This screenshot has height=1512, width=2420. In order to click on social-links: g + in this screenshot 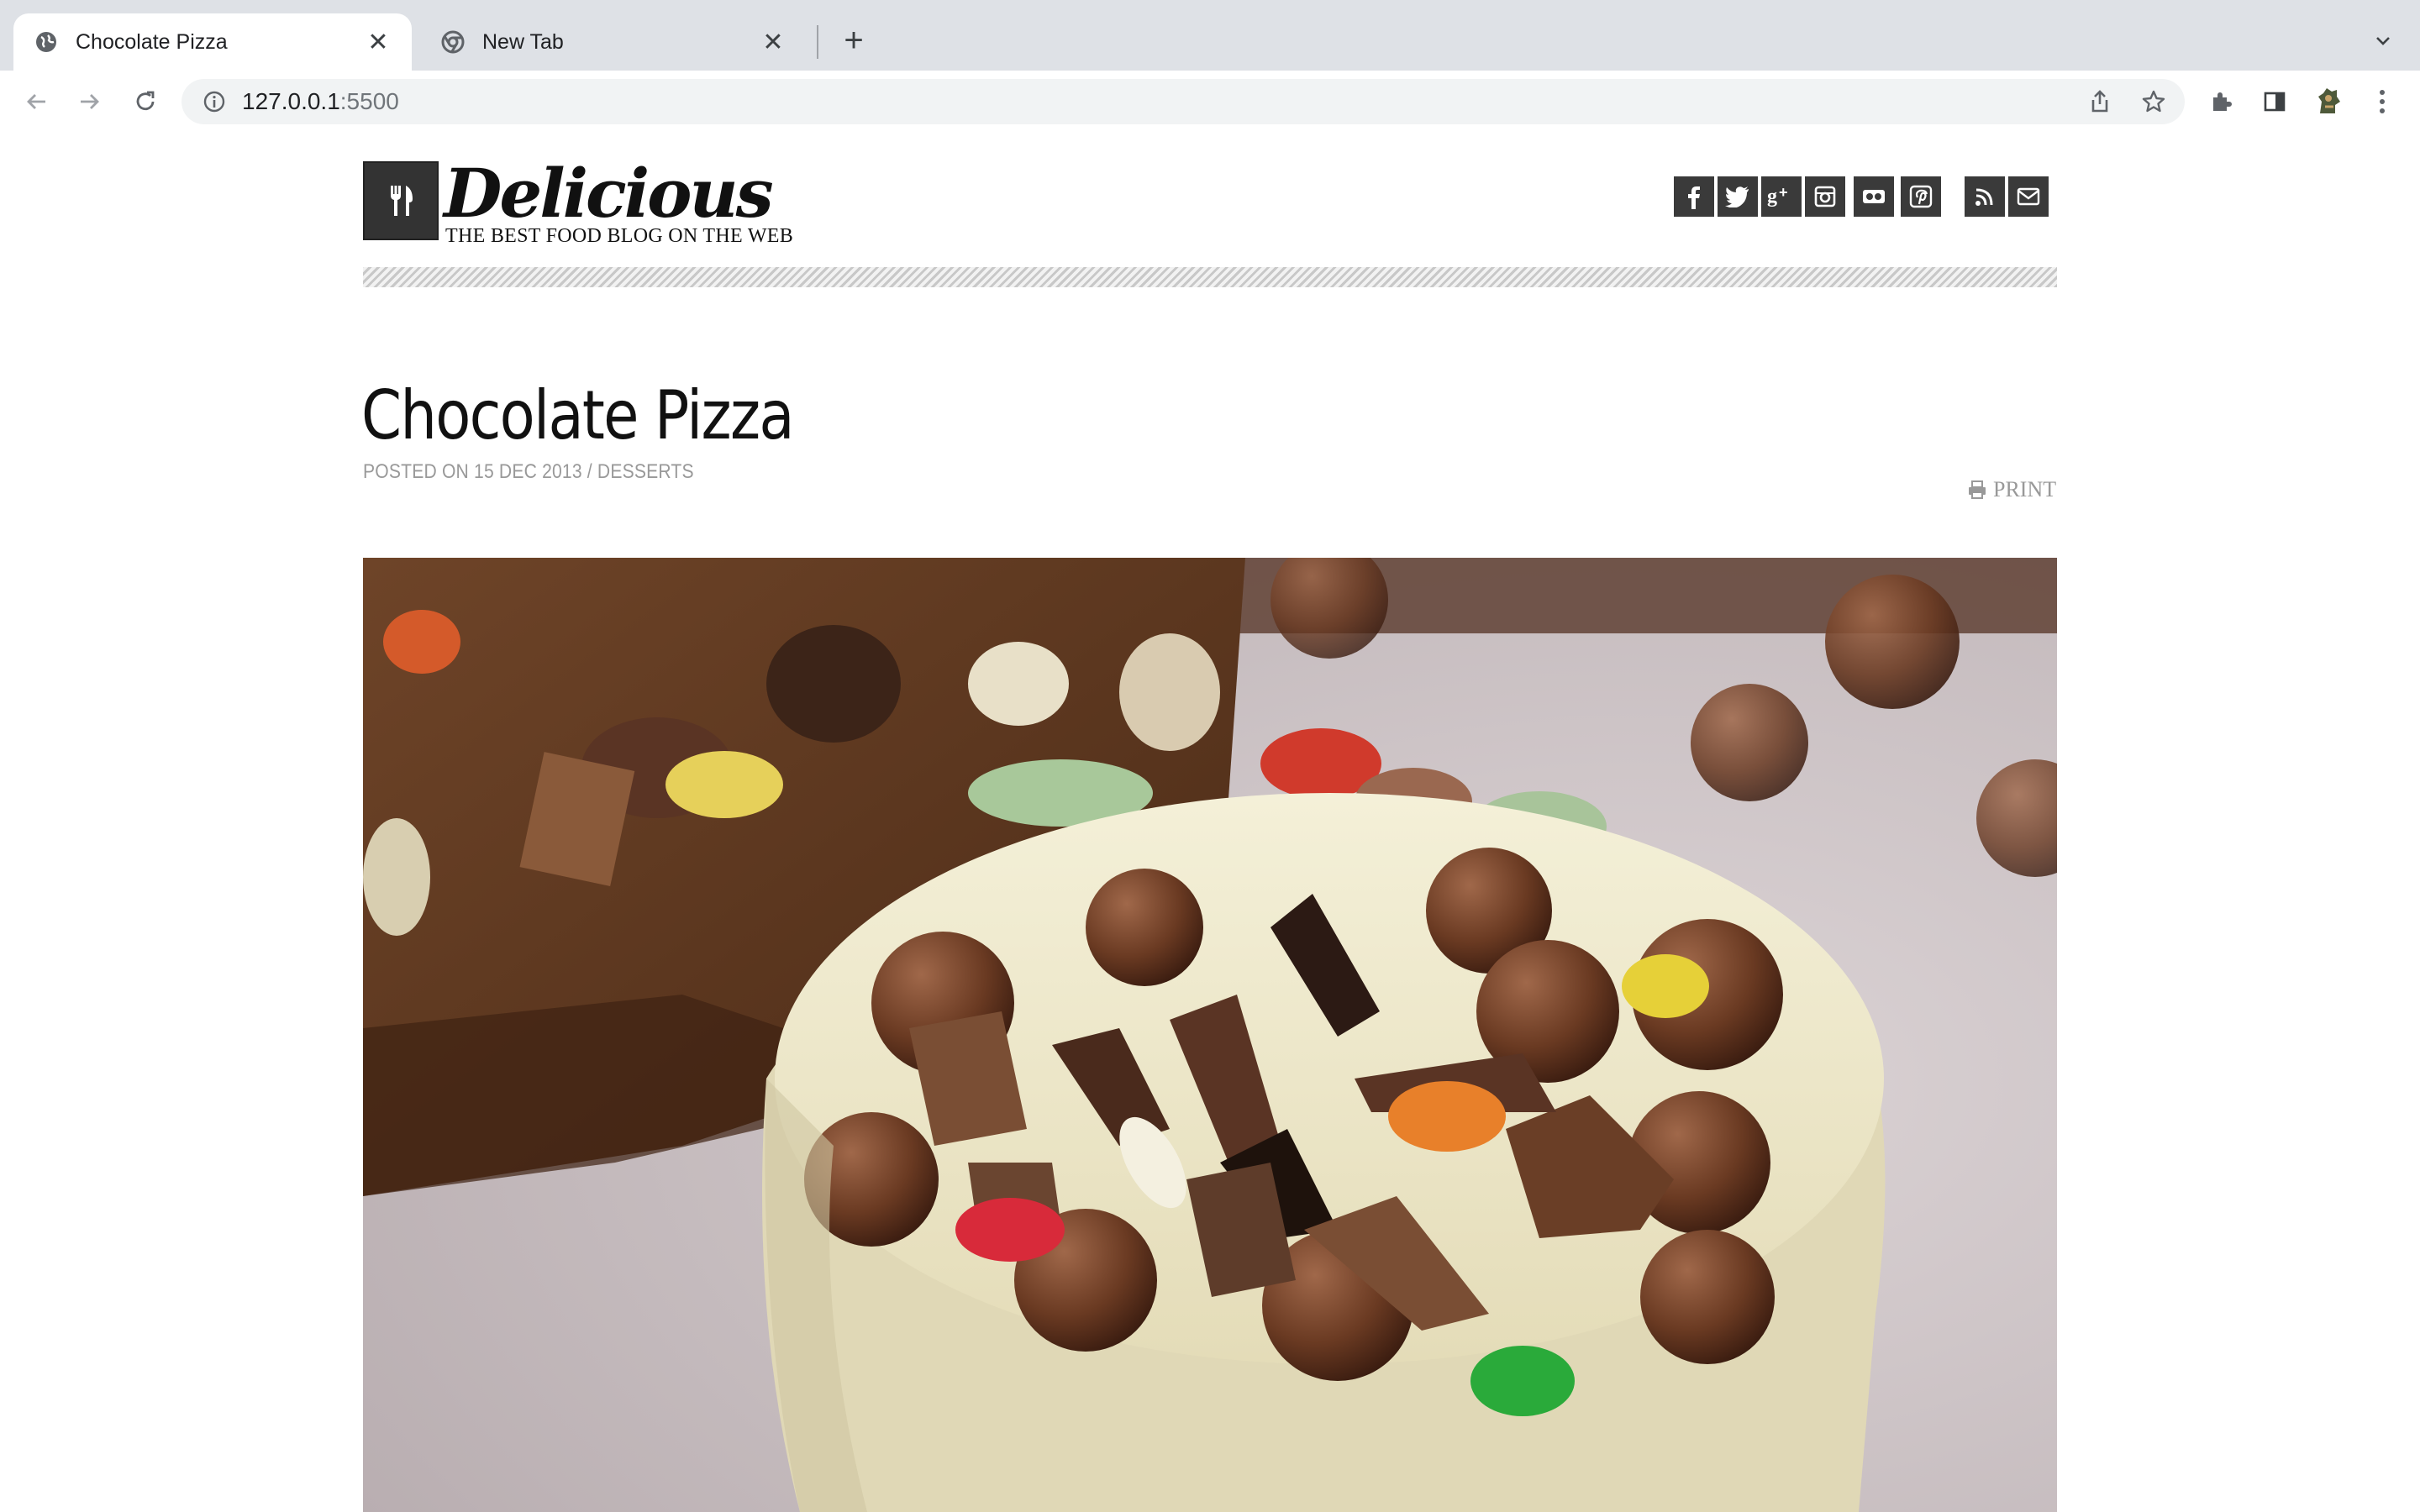, I will do `click(1863, 197)`.